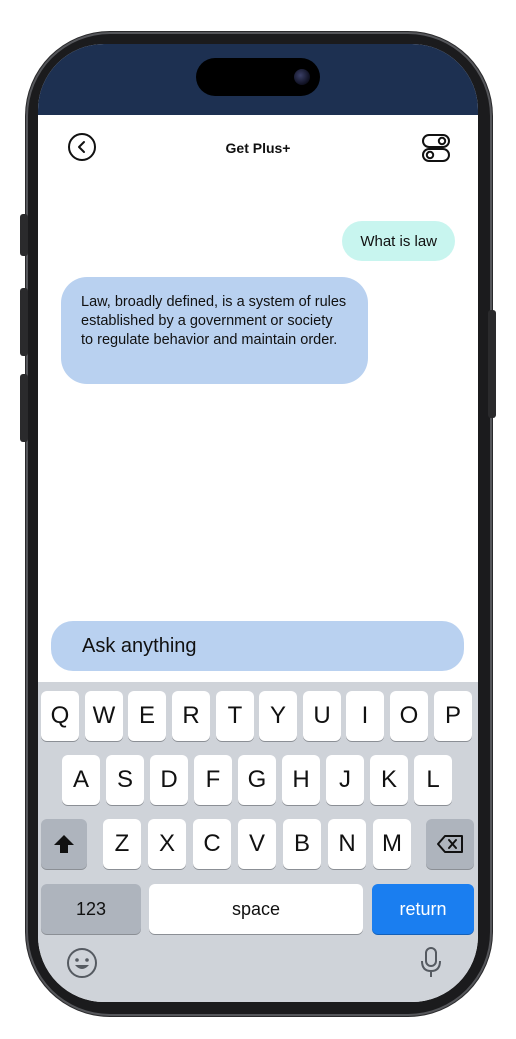  What do you see at coordinates (191, 716) in the screenshot?
I see `key-r: R` at bounding box center [191, 716].